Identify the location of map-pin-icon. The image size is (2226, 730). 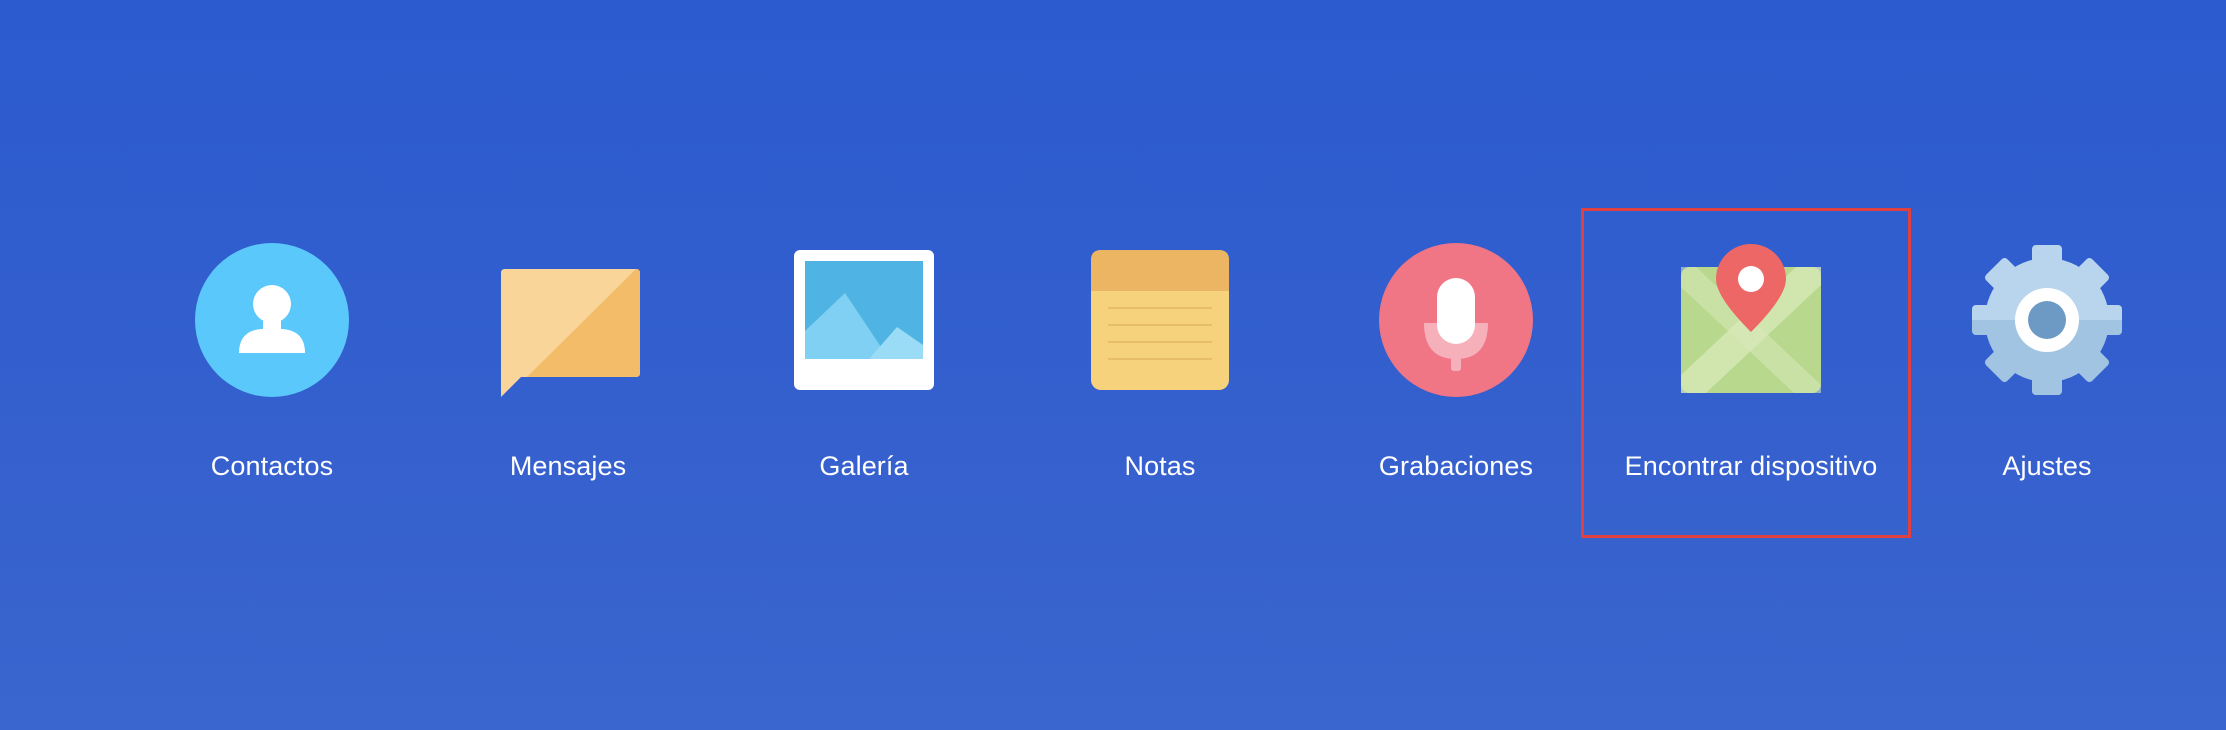
(1751, 320).